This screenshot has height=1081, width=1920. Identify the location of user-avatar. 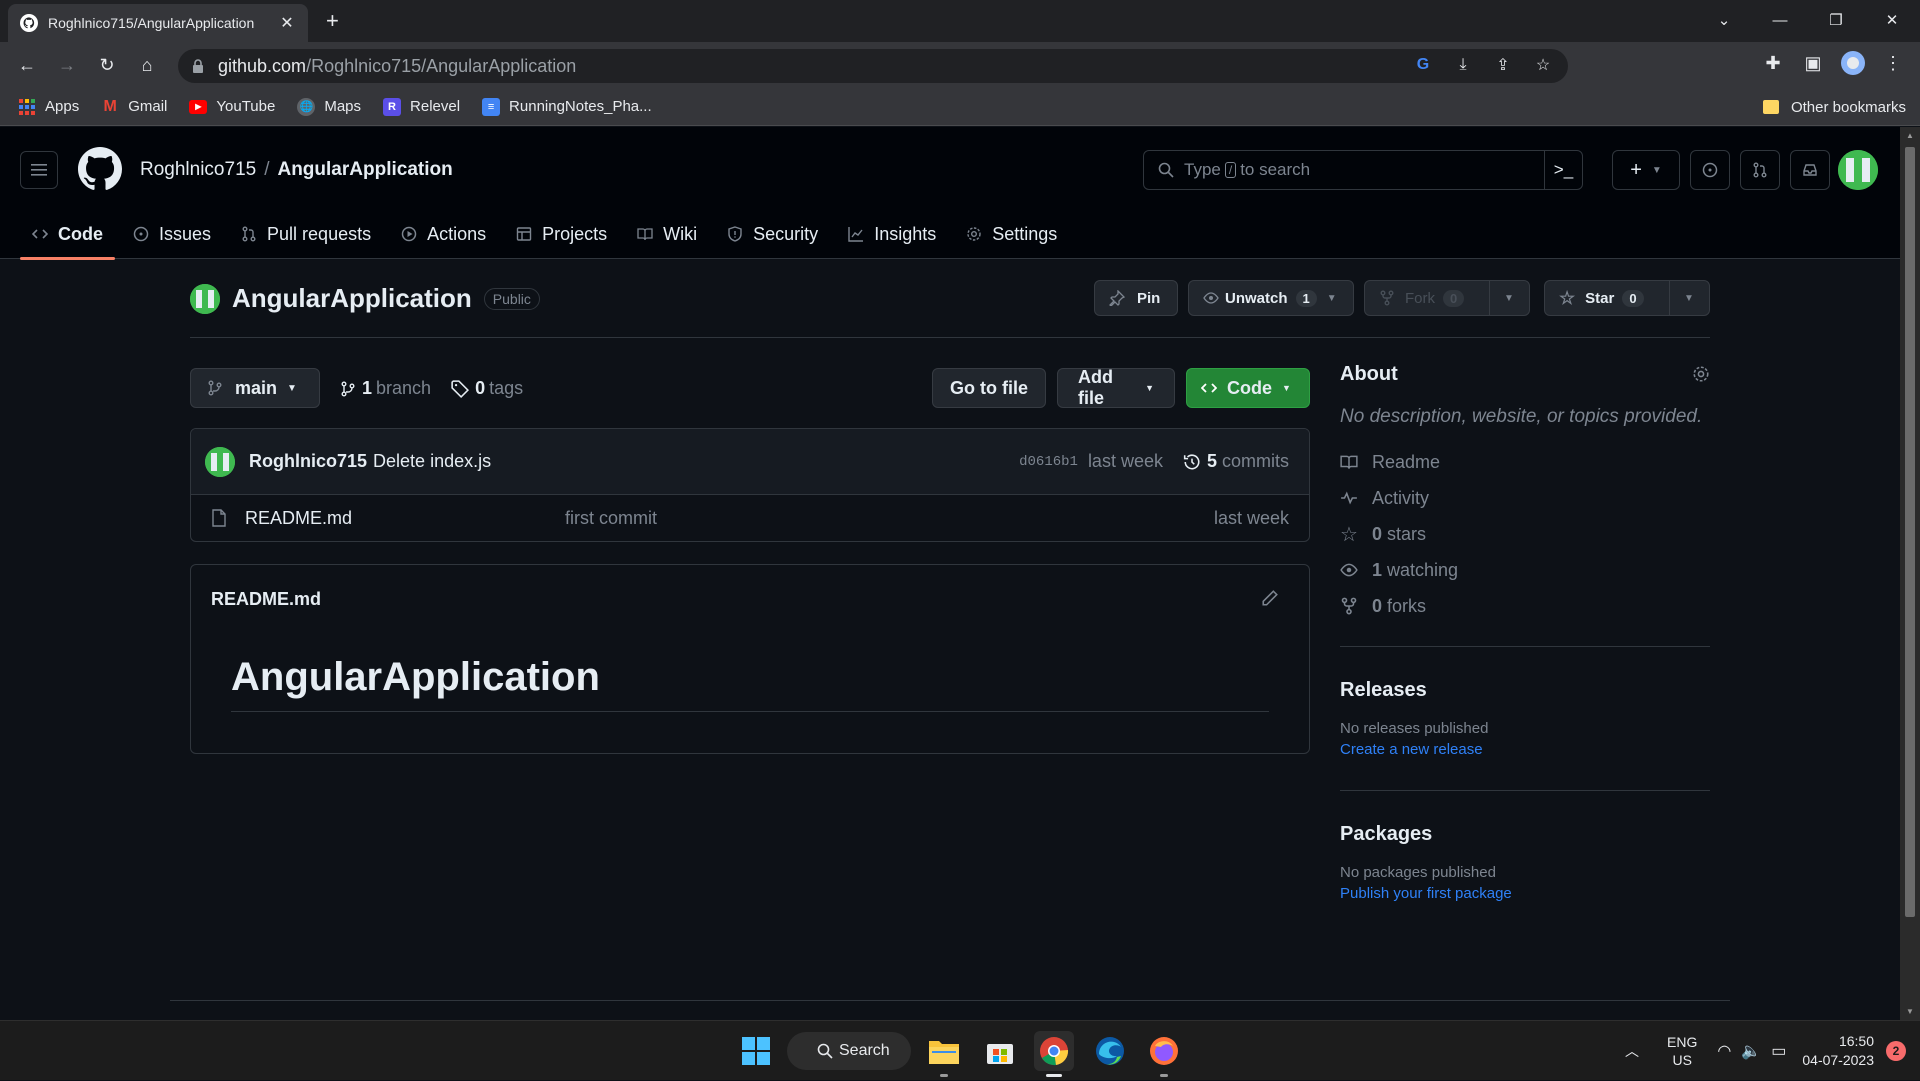
(1858, 170).